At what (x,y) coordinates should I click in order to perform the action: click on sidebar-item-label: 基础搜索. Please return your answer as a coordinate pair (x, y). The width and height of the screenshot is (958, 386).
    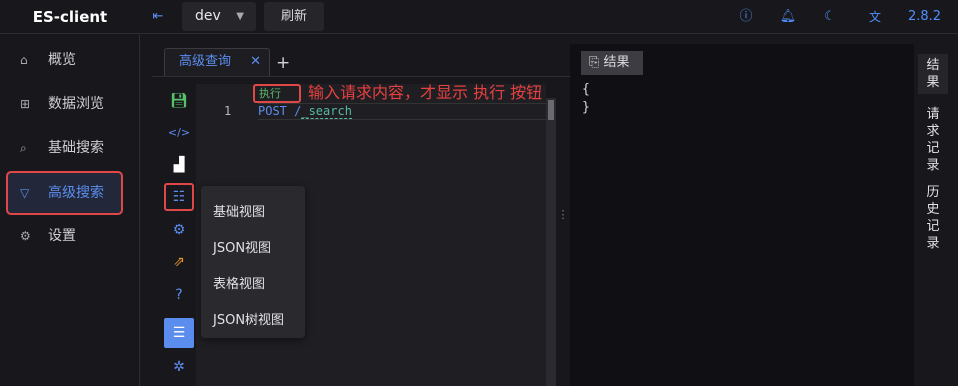
    Looking at the image, I should click on (76, 148).